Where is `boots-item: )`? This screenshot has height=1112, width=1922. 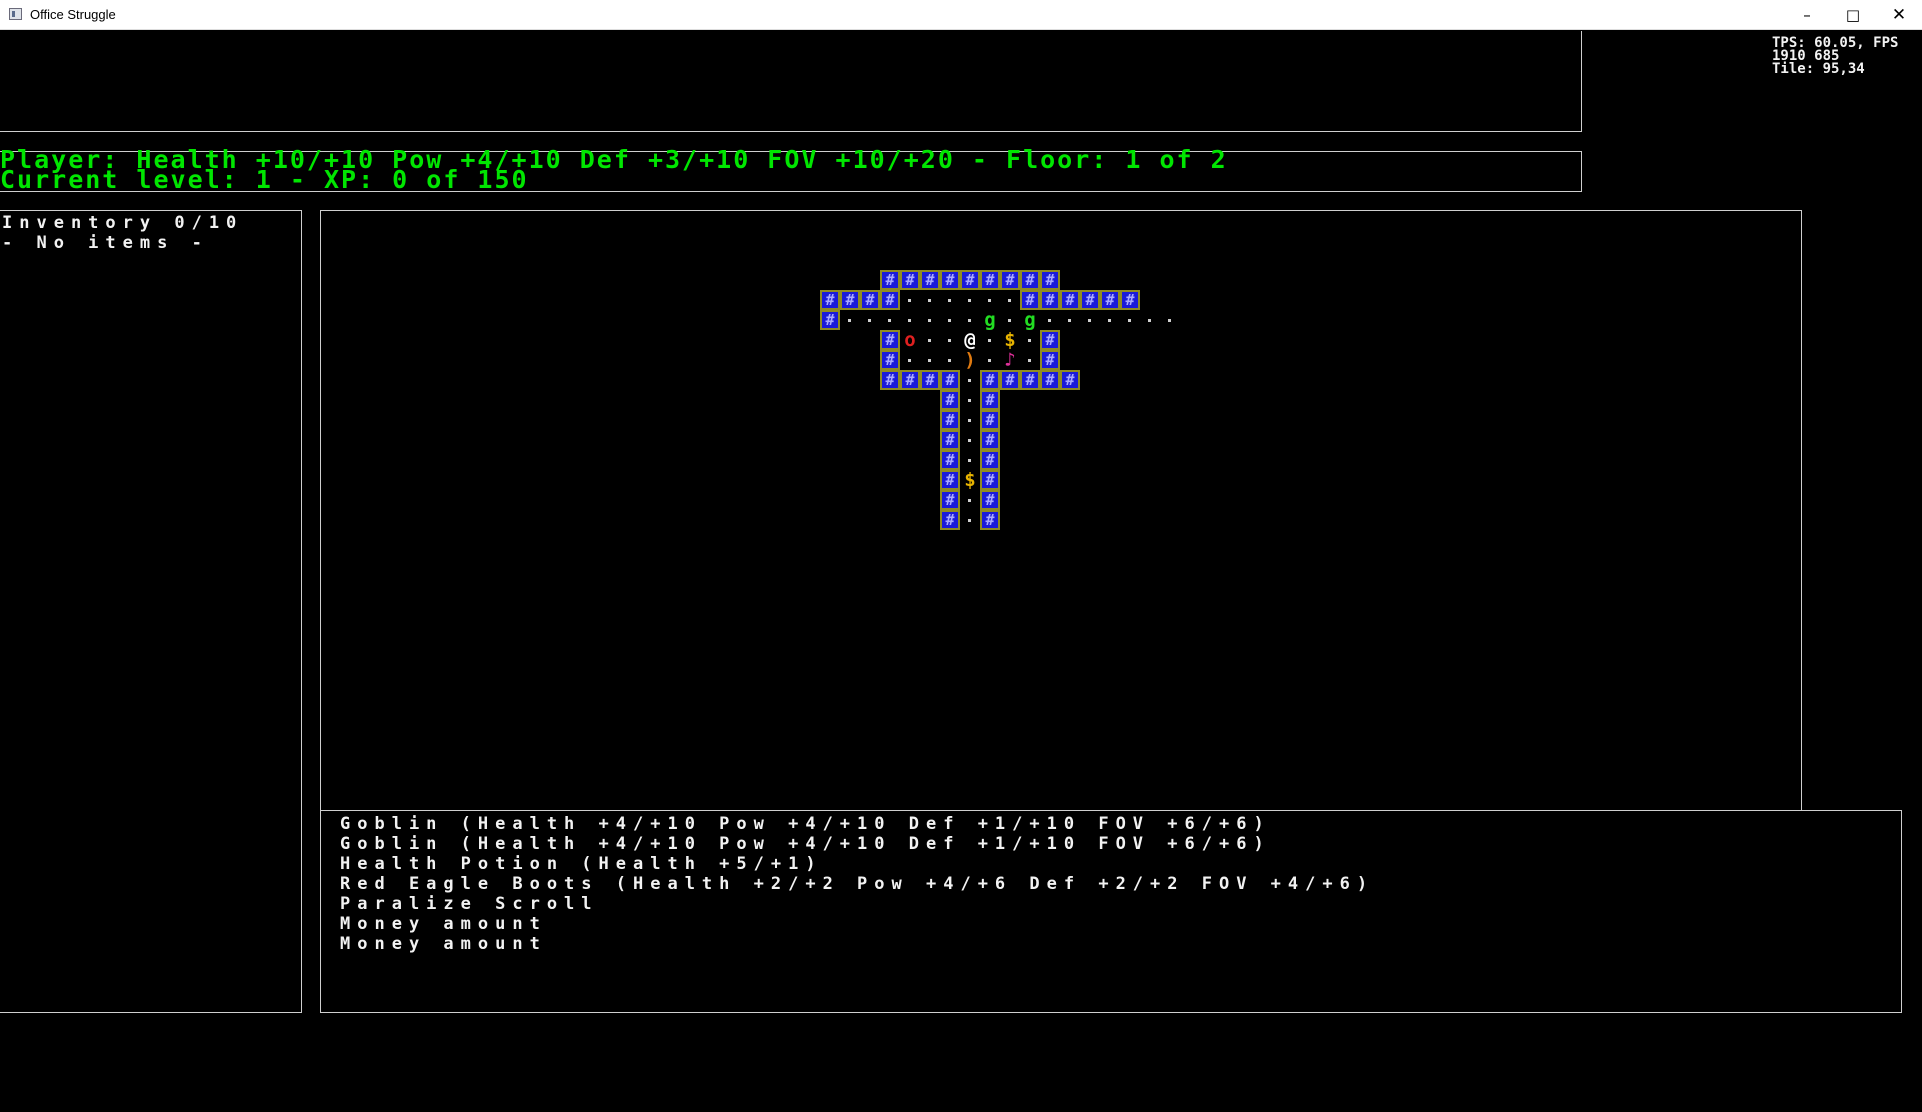 boots-item: ) is located at coordinates (970, 360).